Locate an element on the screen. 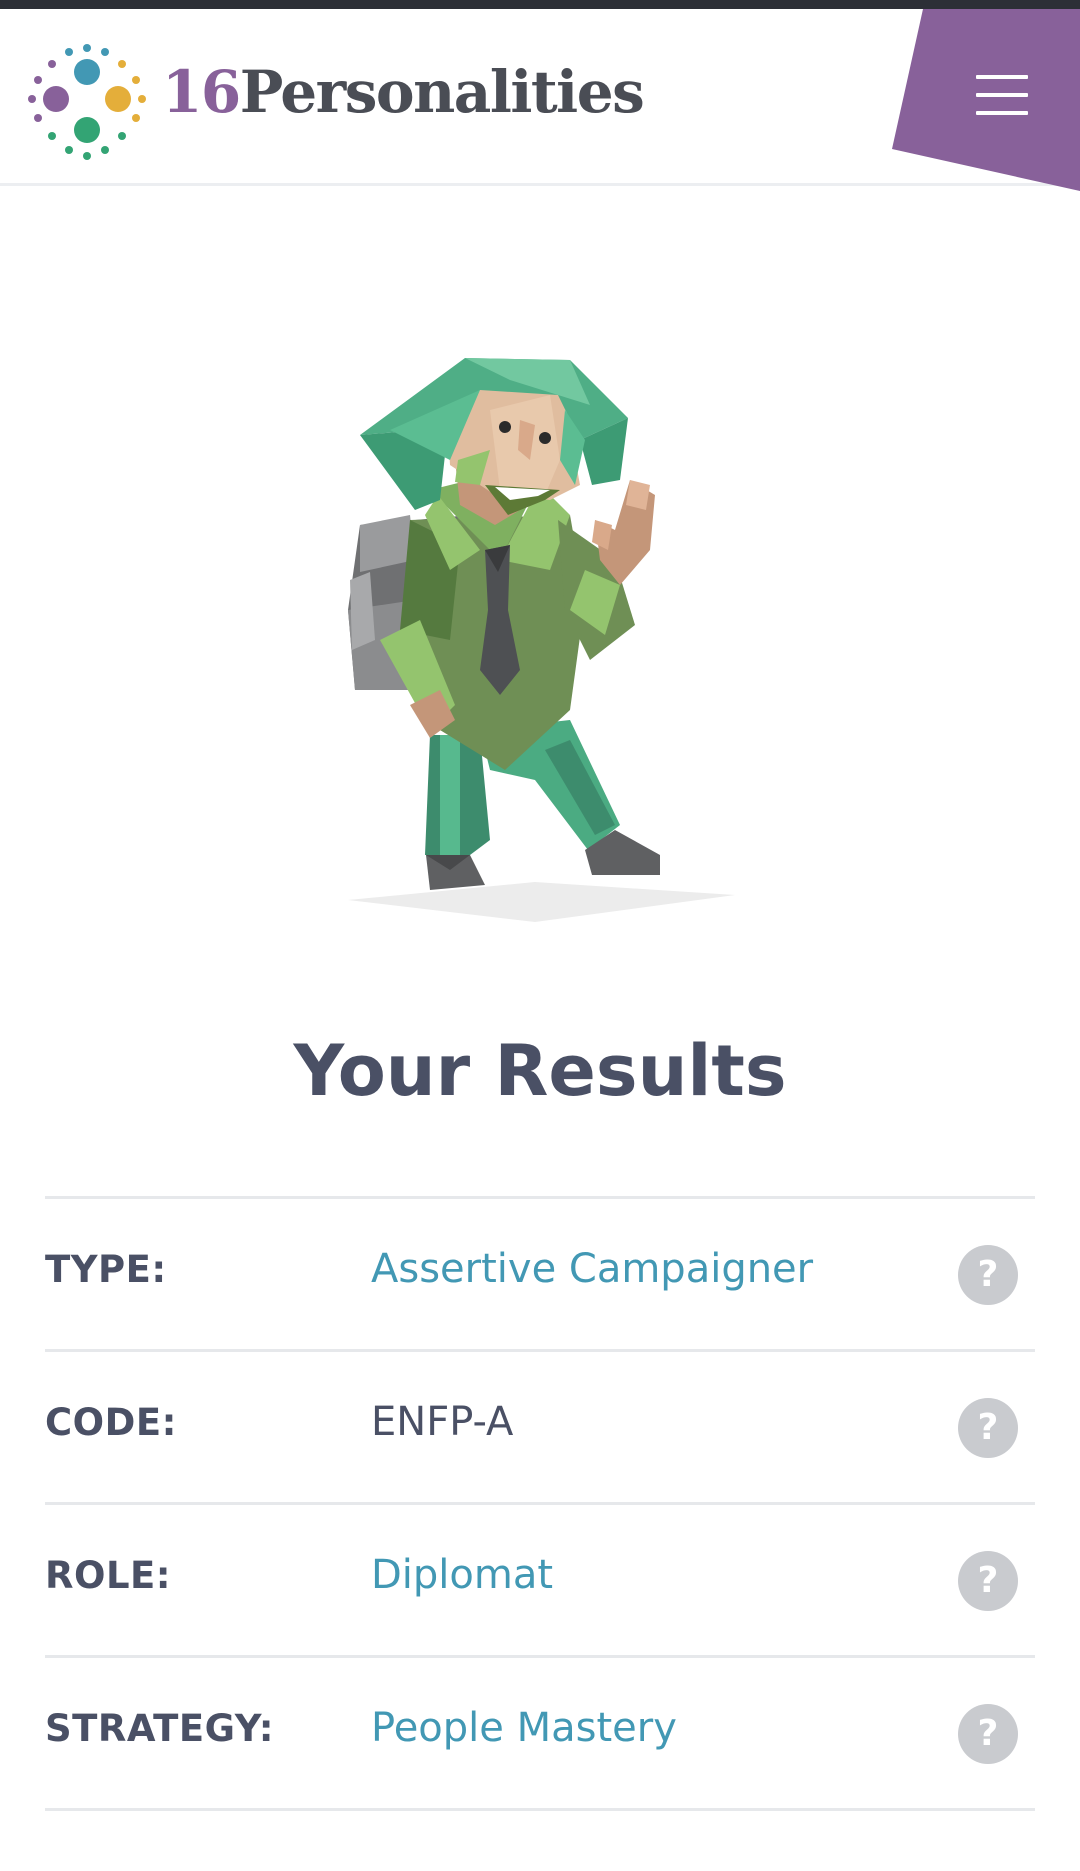 This screenshot has height=1871, width=1080. strategy-help-icon: ? is located at coordinates (988, 1734).